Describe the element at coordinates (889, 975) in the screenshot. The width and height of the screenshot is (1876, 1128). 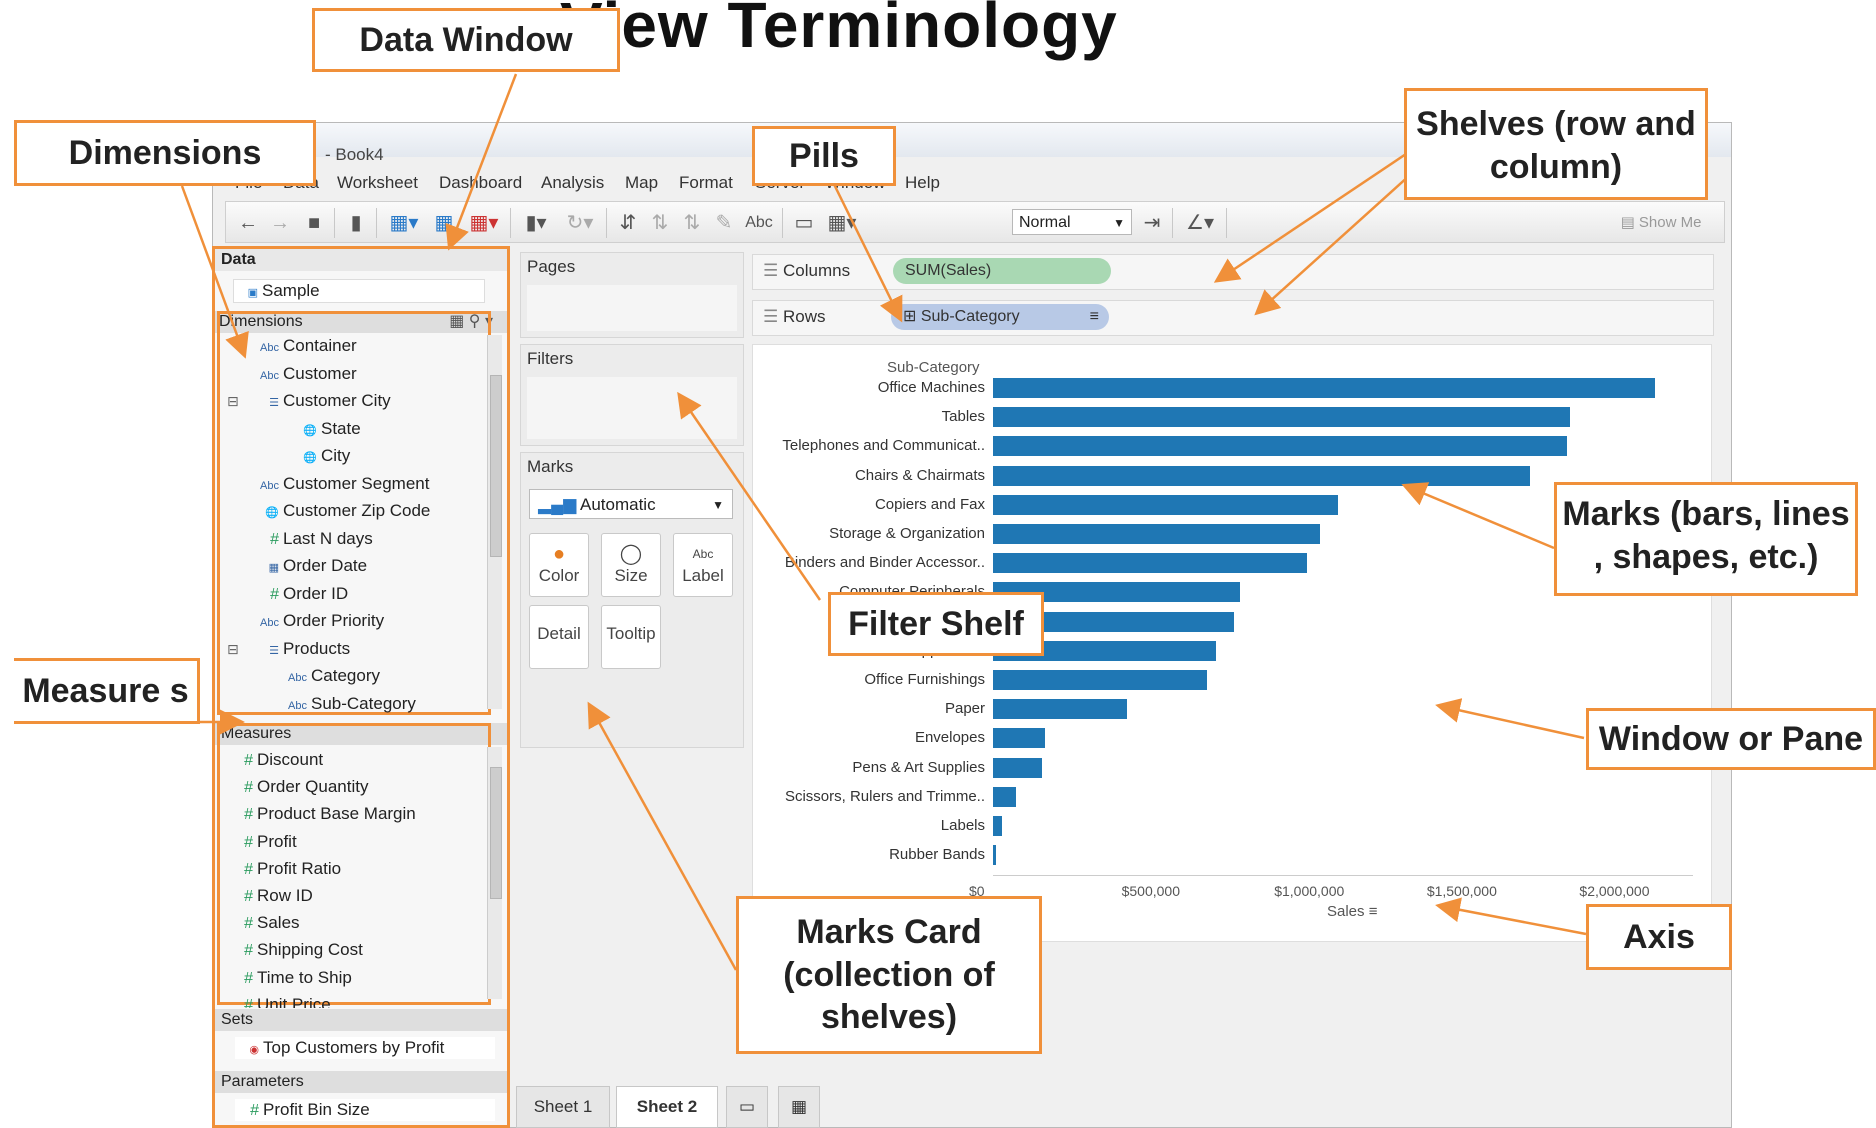
I see `callout-marks-card: Marks Card (collection of shelves)` at that location.